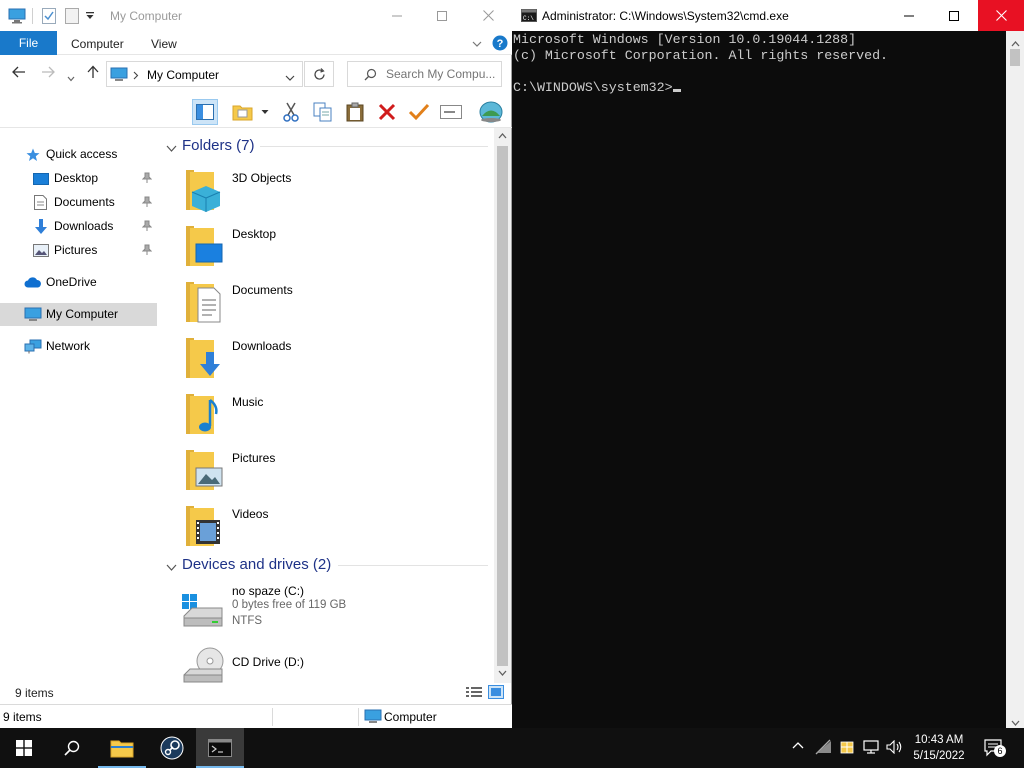 This screenshot has width=1024, height=768. I want to click on folder-item-videos: Videos, so click(334, 529).